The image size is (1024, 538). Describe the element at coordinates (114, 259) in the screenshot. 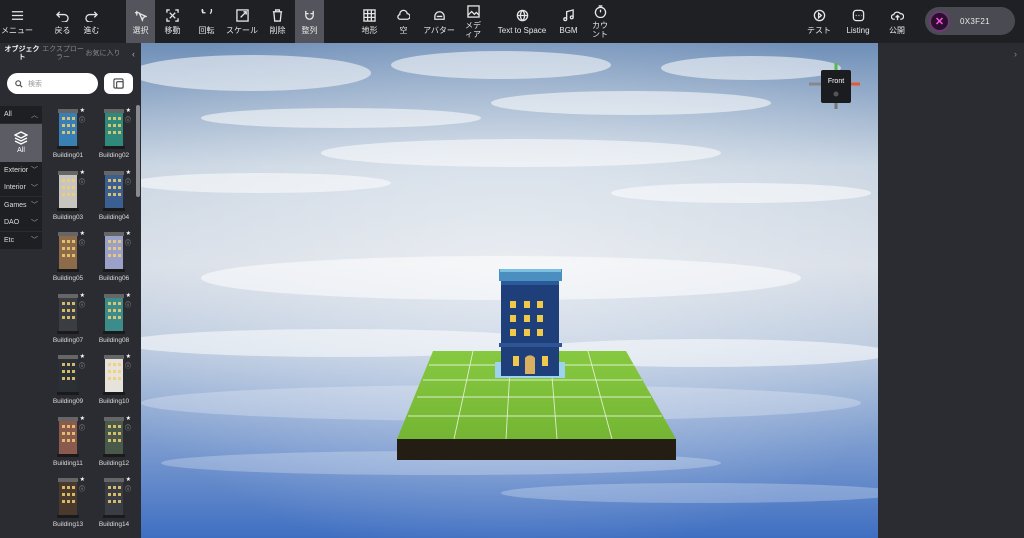

I see `object-item: ★ ⓘ Building06` at that location.